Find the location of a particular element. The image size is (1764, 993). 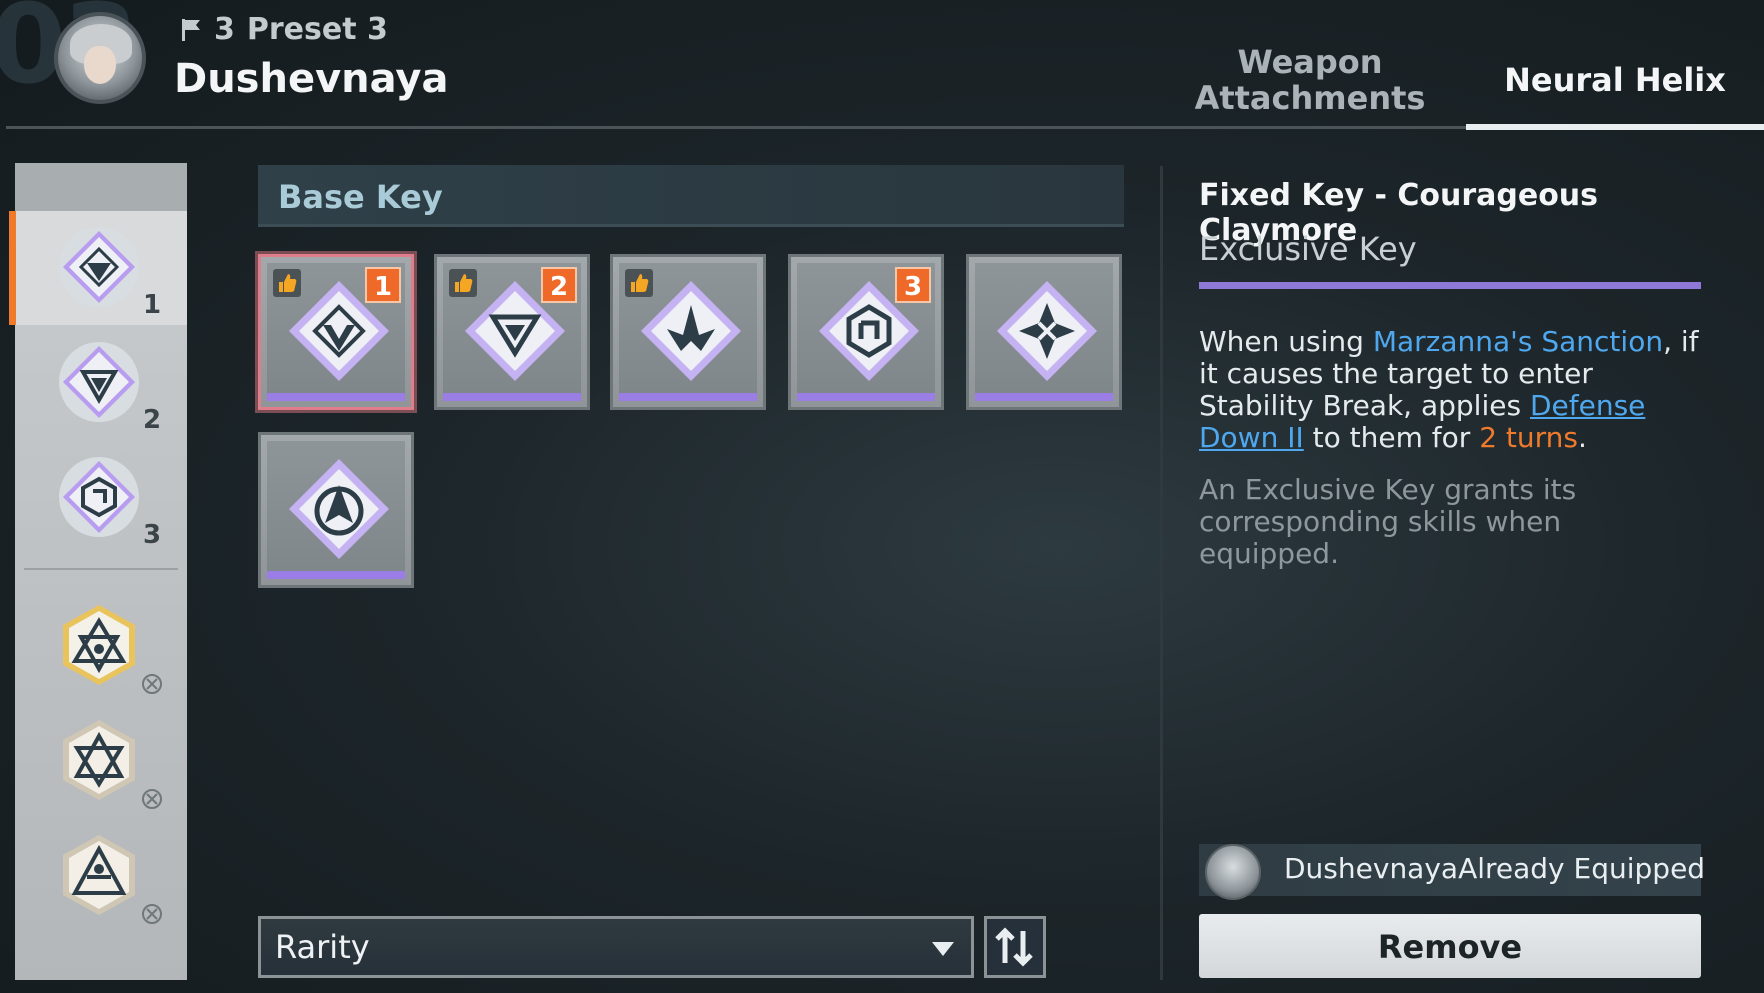

gold-key-icon is located at coordinates (99, 645).